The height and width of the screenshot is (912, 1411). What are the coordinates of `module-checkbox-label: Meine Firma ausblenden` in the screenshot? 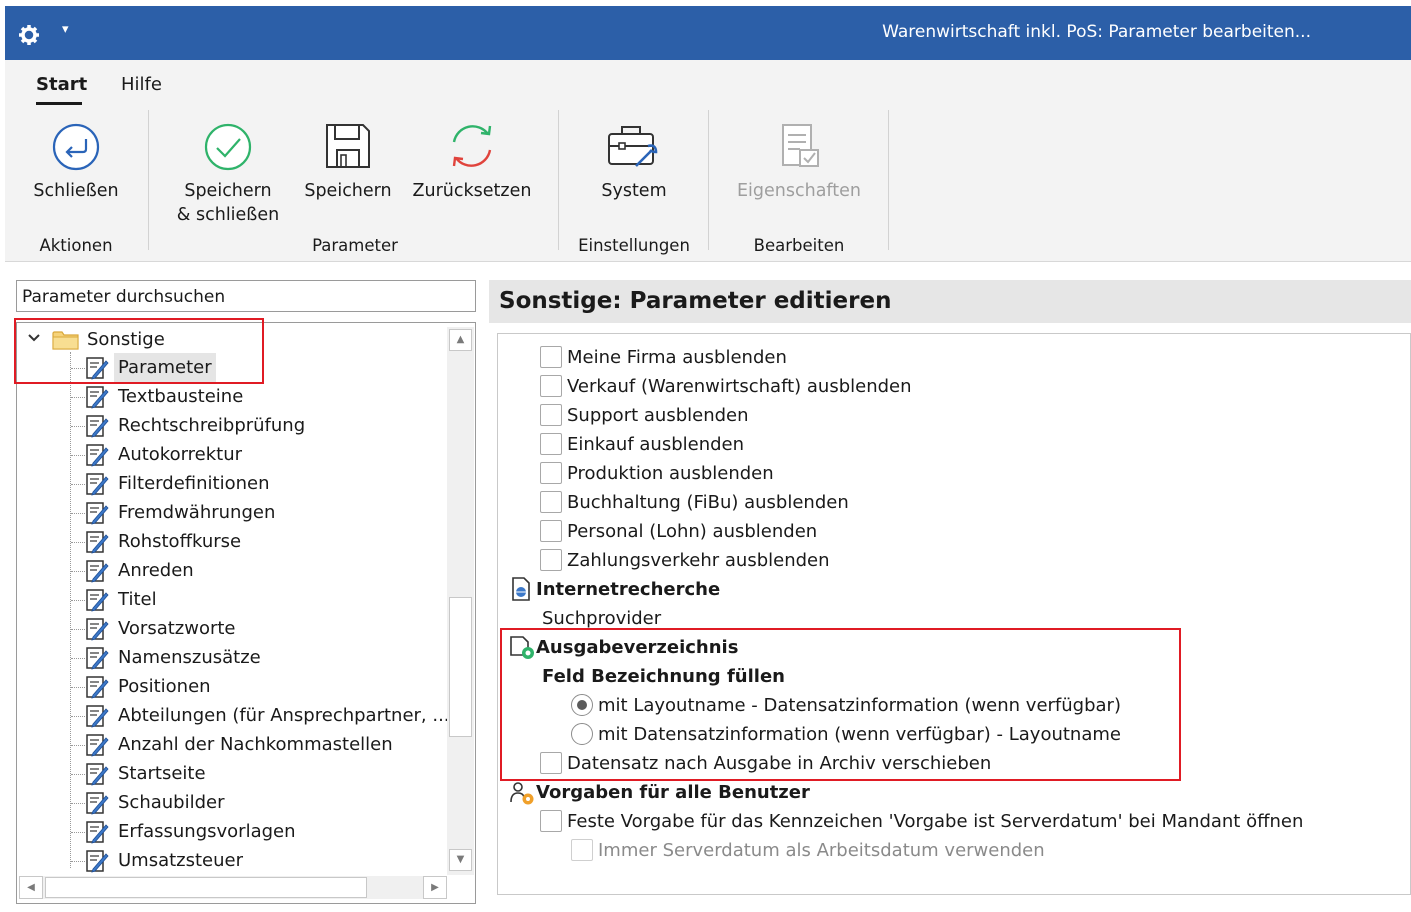 It's located at (677, 357).